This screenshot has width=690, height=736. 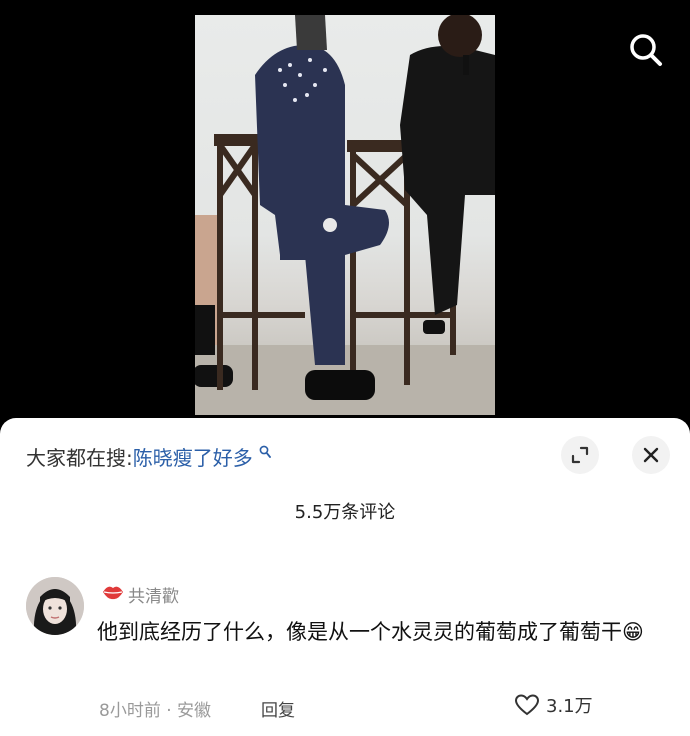 I want to click on close-icon, so click(x=651, y=455).